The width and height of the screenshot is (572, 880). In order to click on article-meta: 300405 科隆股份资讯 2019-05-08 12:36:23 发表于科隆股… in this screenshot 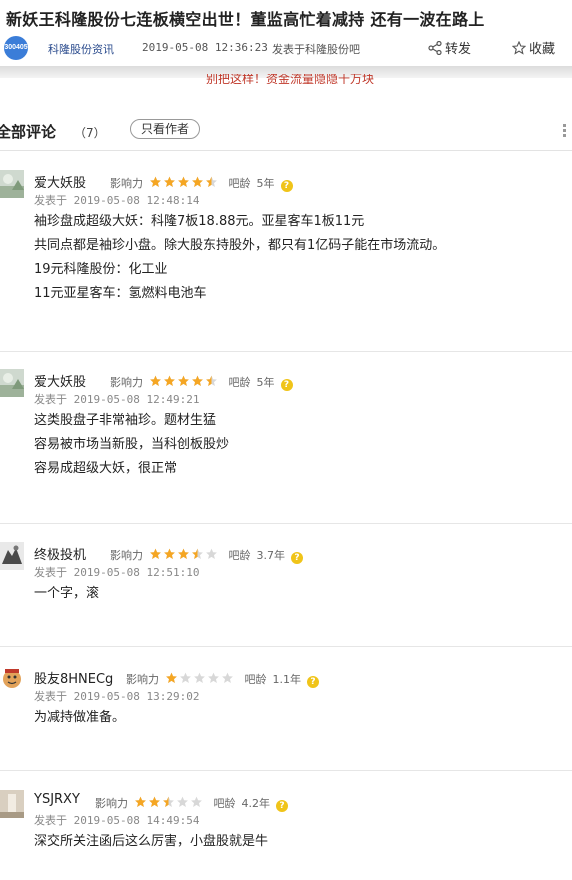, I will do `click(288, 48)`.